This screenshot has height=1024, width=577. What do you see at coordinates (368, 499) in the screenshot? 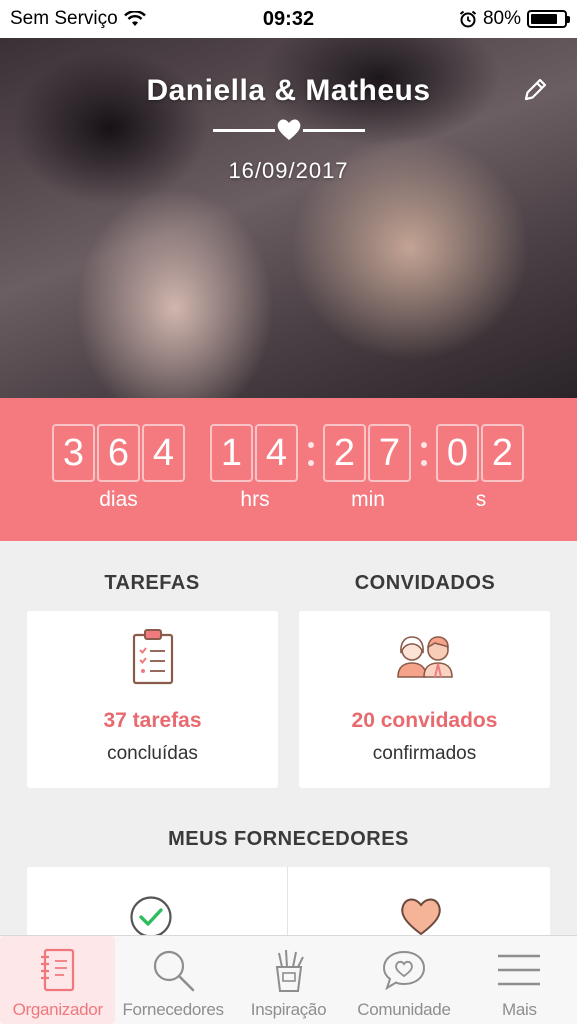
I see `minutes-label: min` at bounding box center [368, 499].